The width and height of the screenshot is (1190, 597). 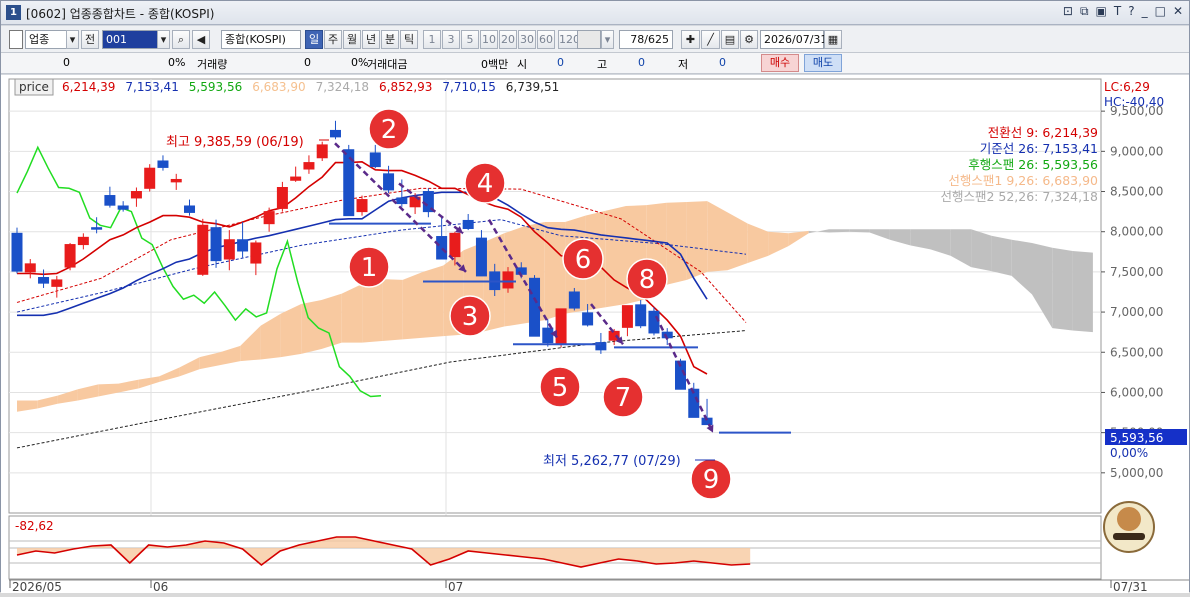 I want to click on minute-option: 5, so click(x=470, y=39).